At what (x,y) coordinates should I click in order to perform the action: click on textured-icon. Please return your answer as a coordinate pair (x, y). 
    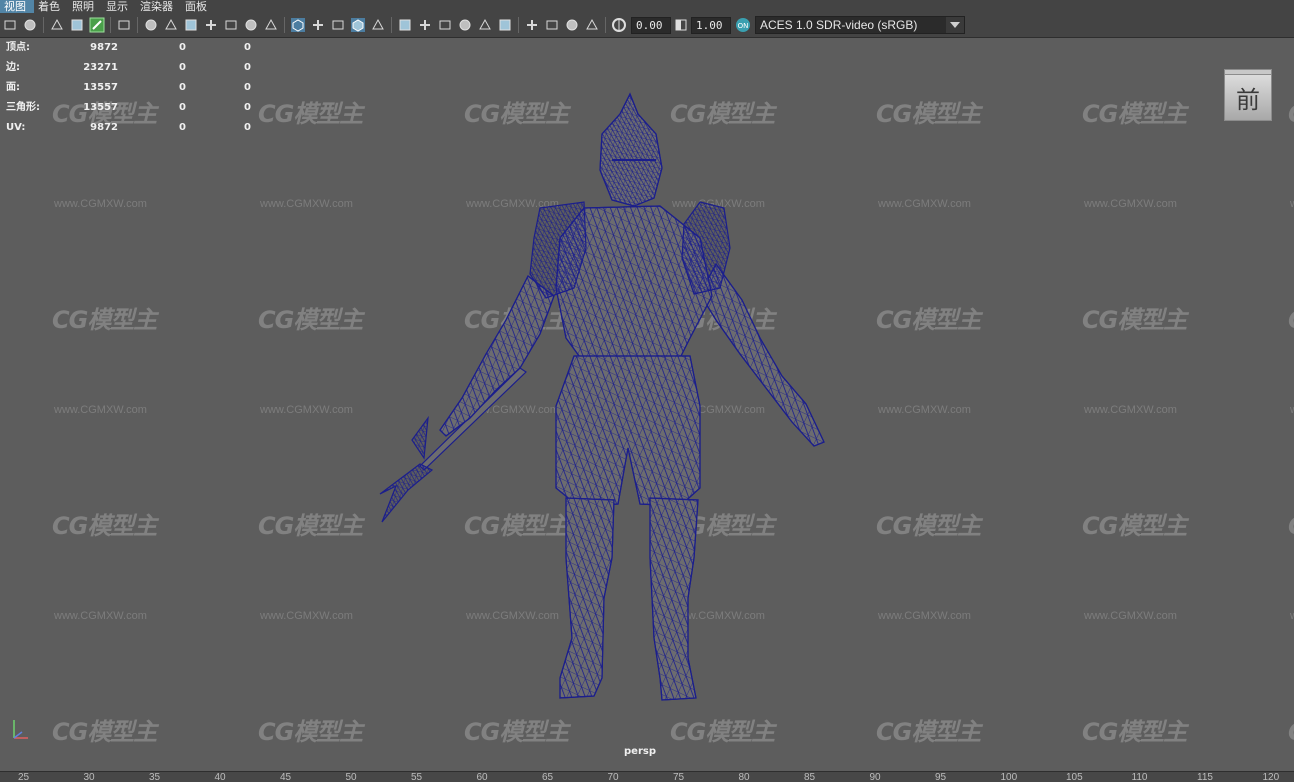
    Looking at the image, I should click on (378, 25).